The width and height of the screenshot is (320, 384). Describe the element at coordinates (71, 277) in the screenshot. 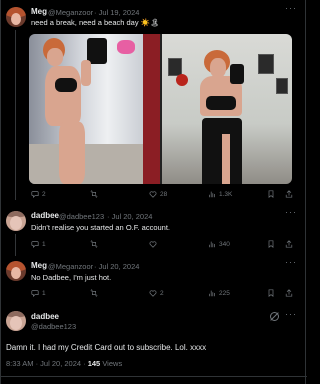

I see `tweet-text: No Dadbee, I'm just hot.` at that location.